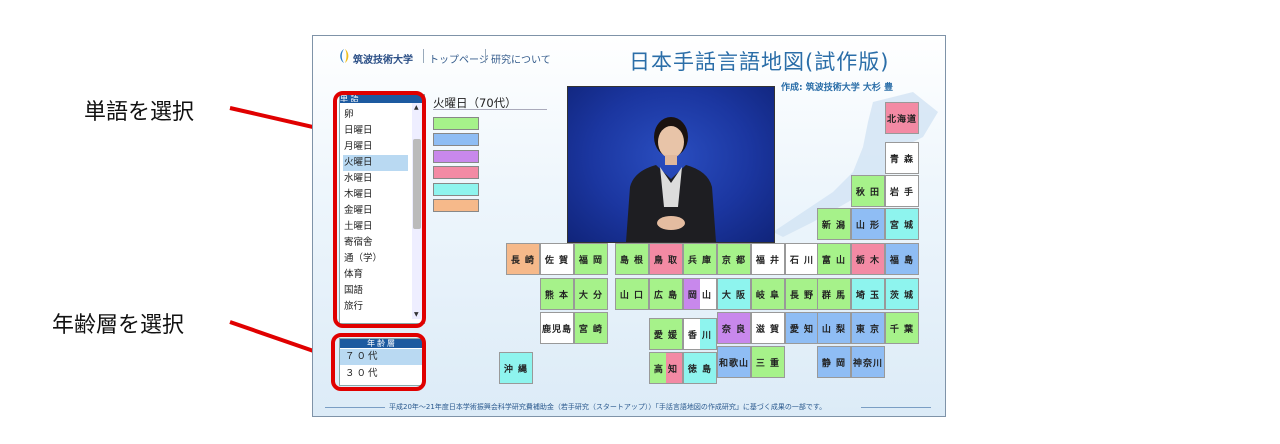 Image resolution: width=1280 pixels, height=444 pixels. Describe the element at coordinates (700, 294) in the screenshot. I see `prefecture-cell: 岡 山` at that location.